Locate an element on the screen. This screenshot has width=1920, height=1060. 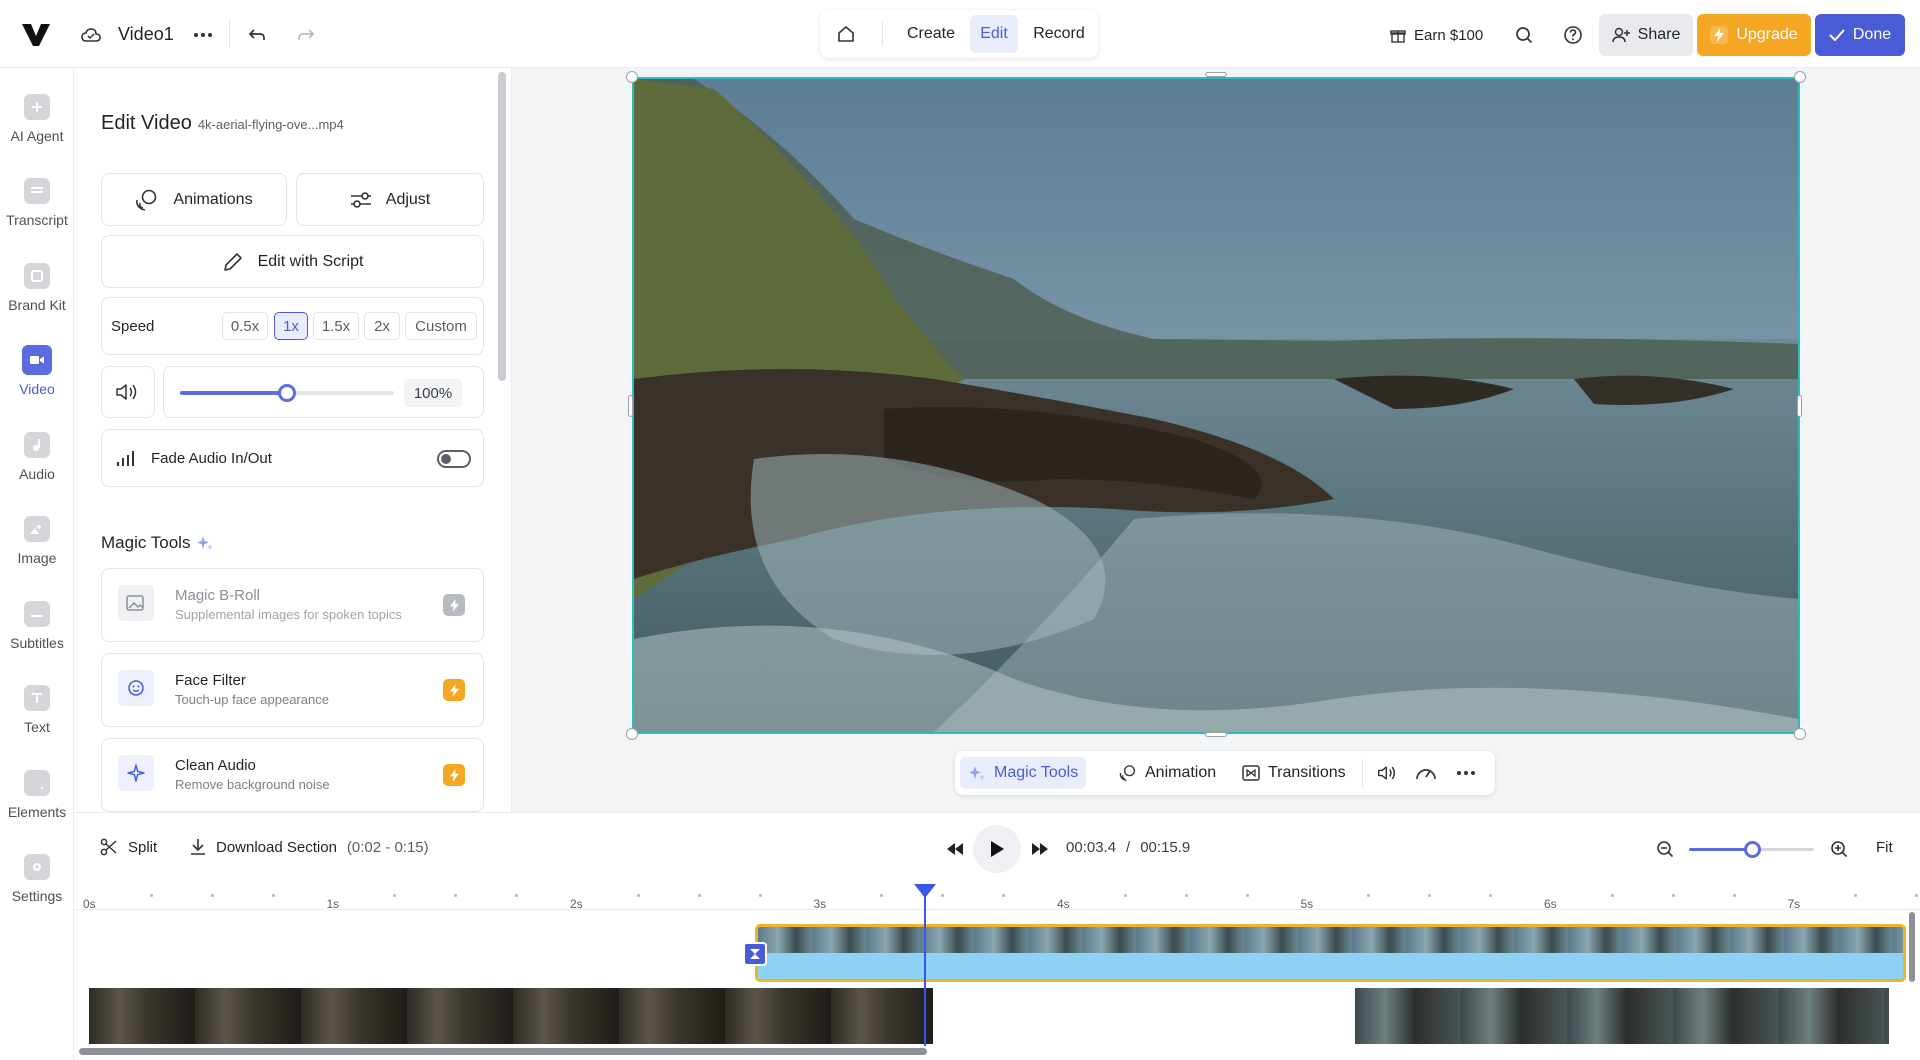
animation-icon is located at coordinates (1127, 773).